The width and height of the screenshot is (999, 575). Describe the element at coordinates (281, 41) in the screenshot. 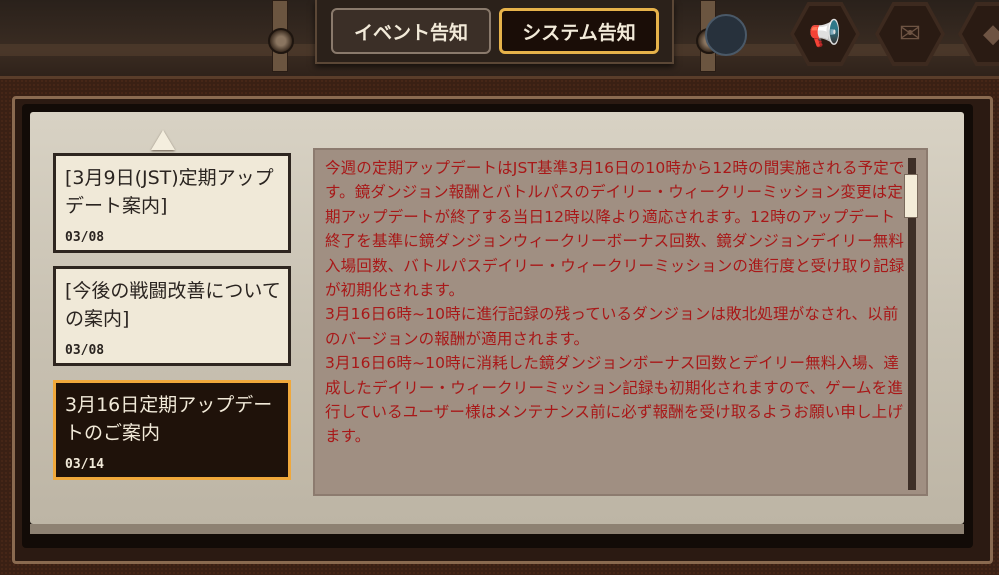

I see `left-knob-icon` at that location.